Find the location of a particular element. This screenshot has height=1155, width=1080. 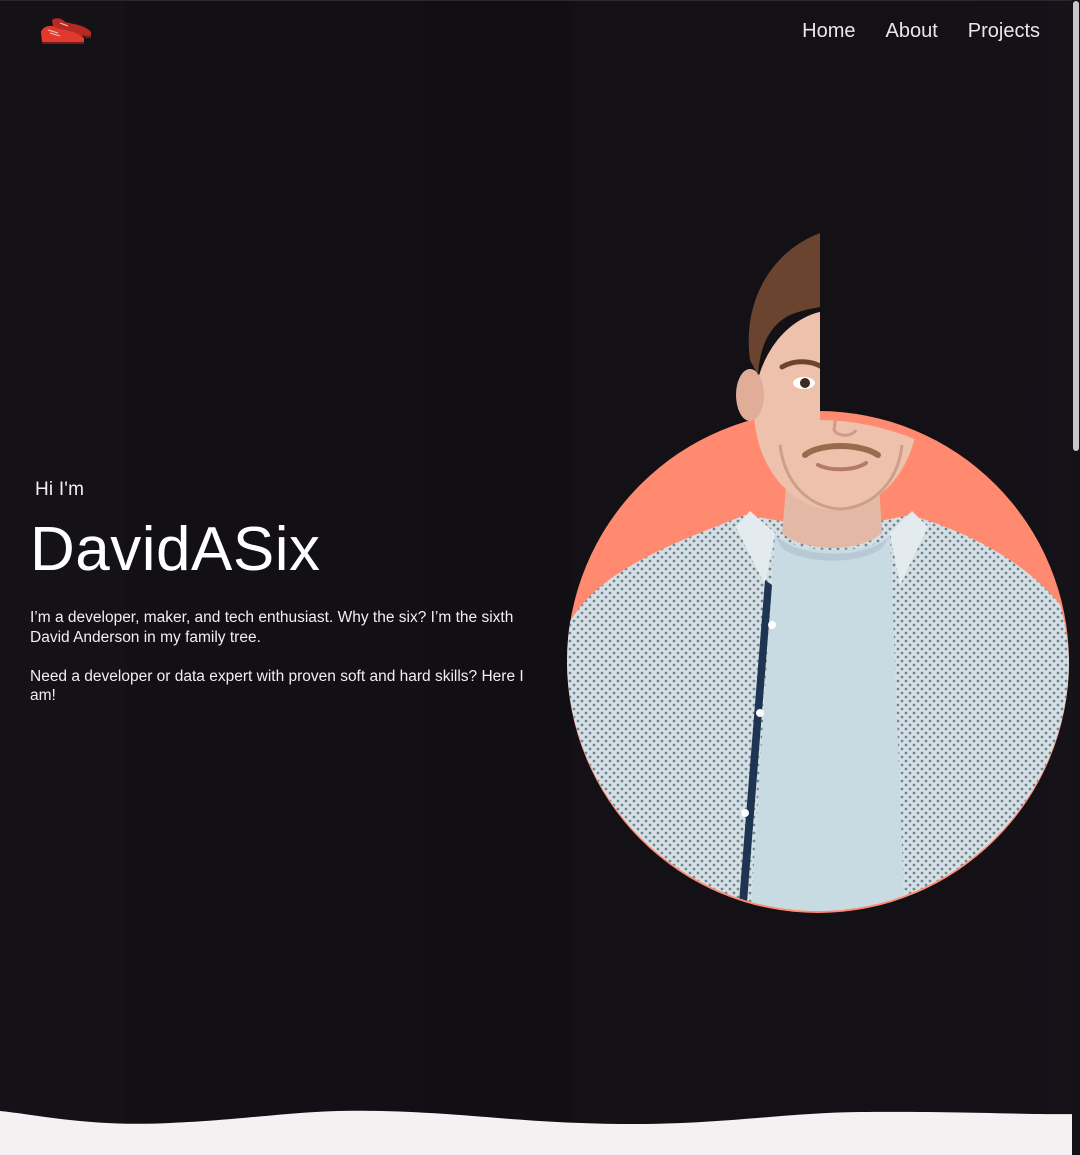

section-divider-wave is located at coordinates (540, 1132).